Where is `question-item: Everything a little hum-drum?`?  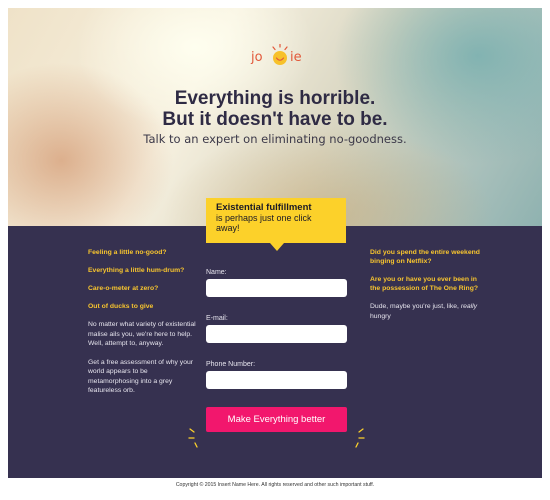
question-item: Everything a little hum-drum? is located at coordinates (136, 270).